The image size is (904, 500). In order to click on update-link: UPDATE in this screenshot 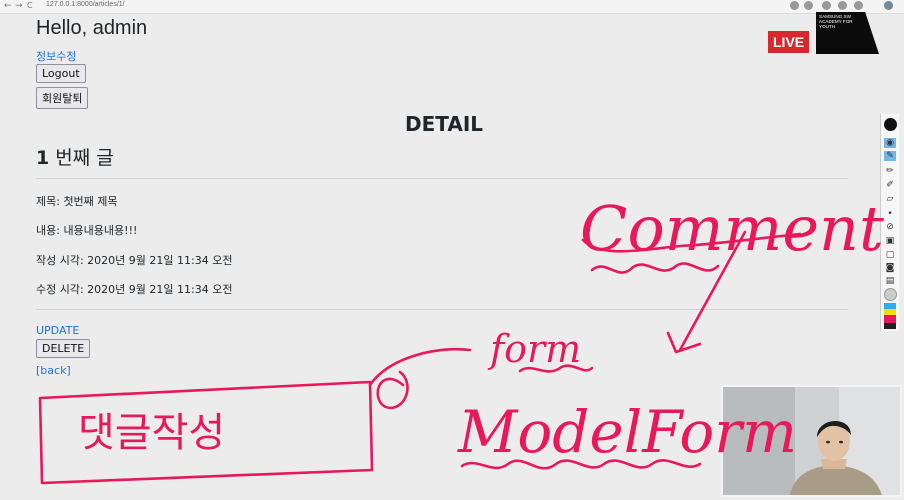, I will do `click(57, 330)`.